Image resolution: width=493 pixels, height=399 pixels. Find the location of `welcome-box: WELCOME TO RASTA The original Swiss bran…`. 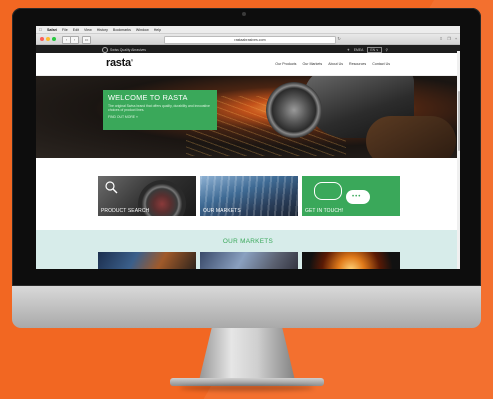

welcome-box: WELCOME TO RASTA The original Swiss bran… is located at coordinates (160, 110).